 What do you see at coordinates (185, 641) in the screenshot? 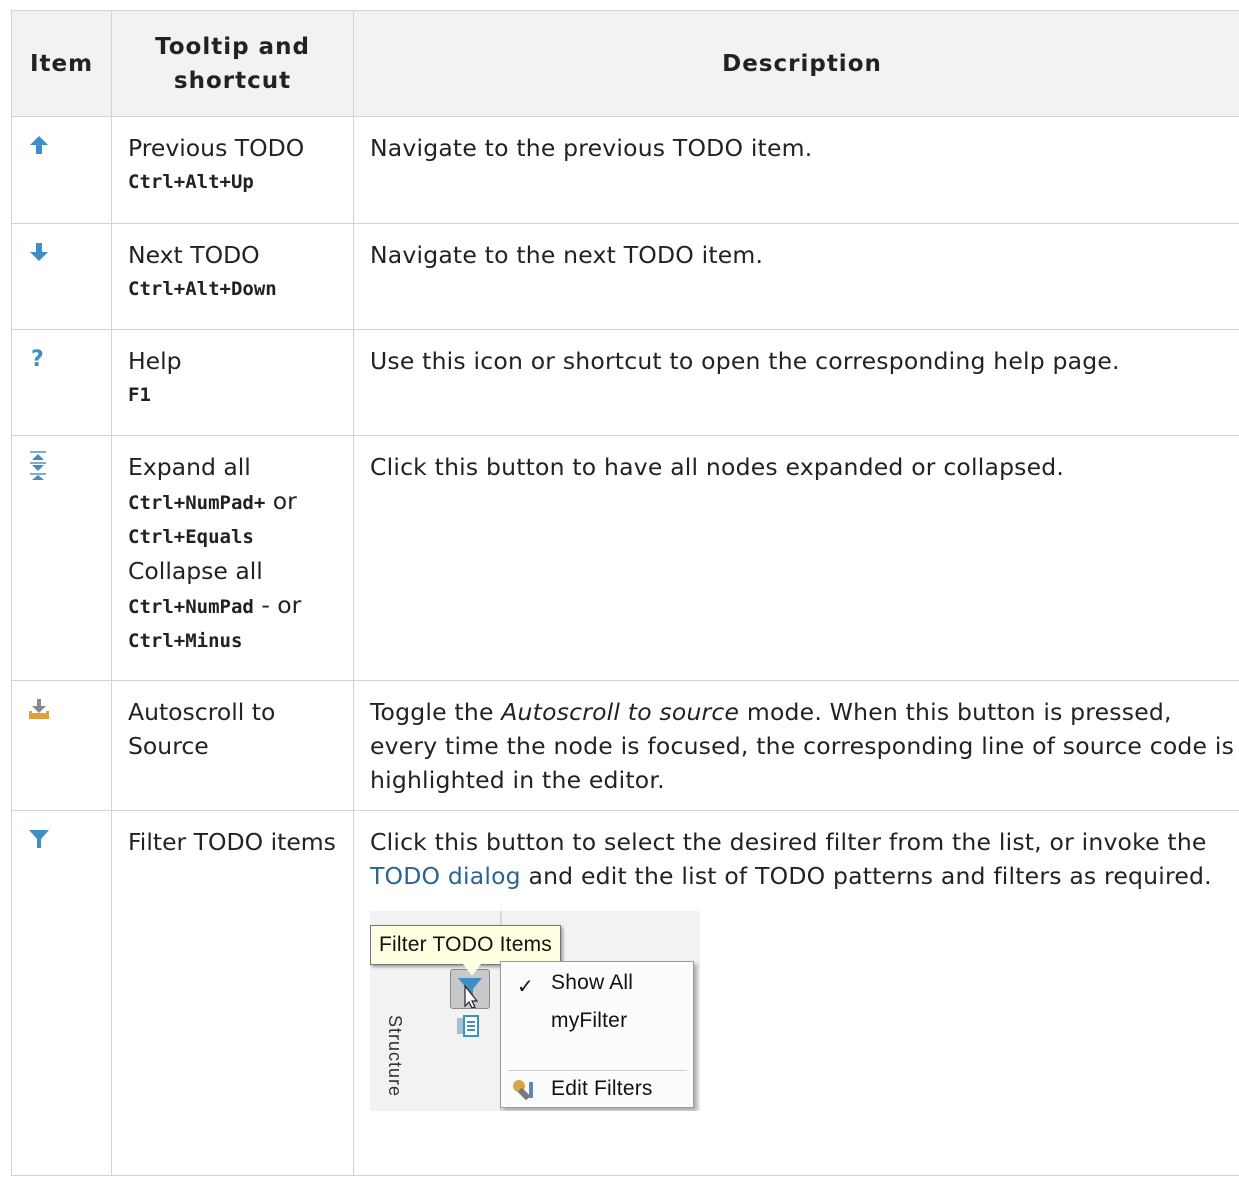
I see `shortcut-text: Ctrl+Minus` at bounding box center [185, 641].